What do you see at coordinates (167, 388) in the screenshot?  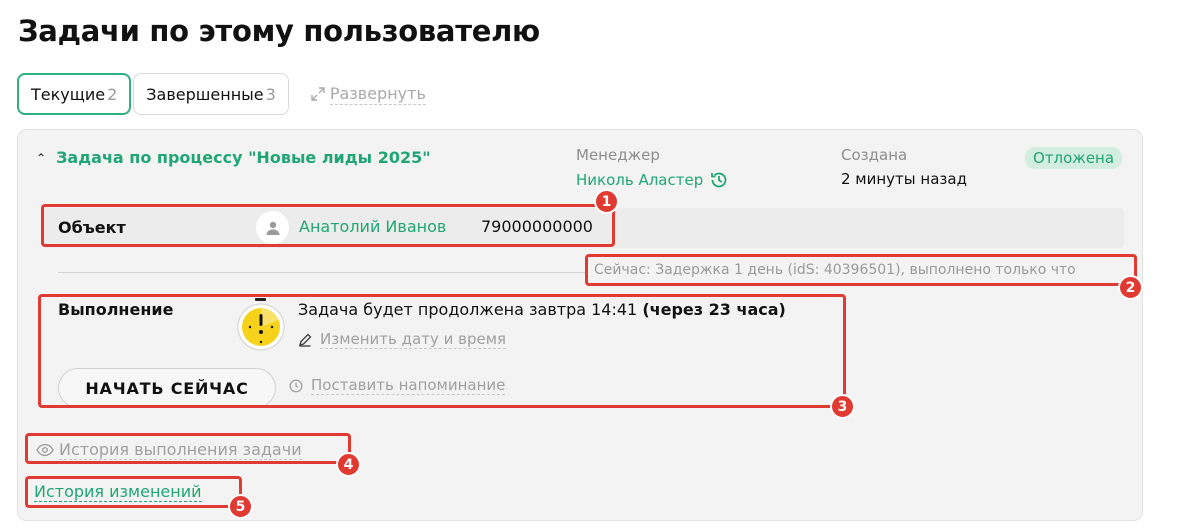 I see `start-now-button: НАЧАТЬ СЕЙЧАС` at bounding box center [167, 388].